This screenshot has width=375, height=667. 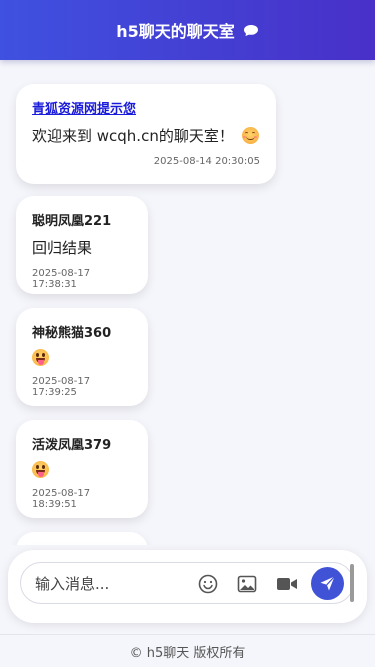 I want to click on smiling-face-icon, so click(x=250, y=135).